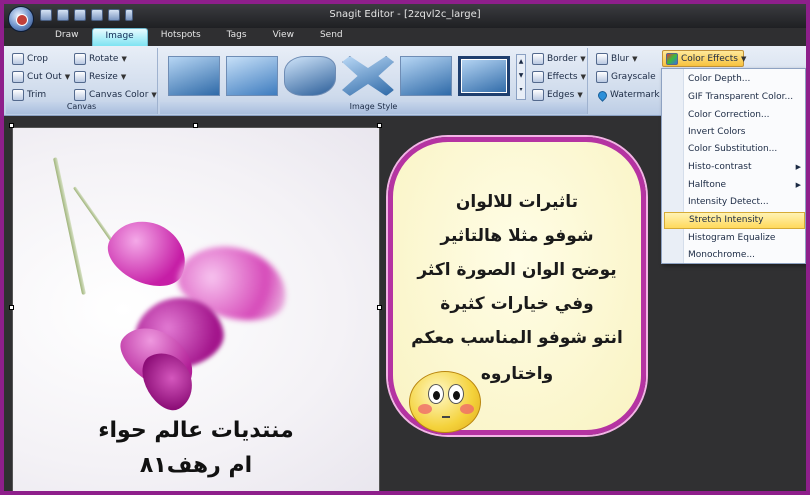  I want to click on cut-out-button: Cut Out ▼, so click(41, 77).